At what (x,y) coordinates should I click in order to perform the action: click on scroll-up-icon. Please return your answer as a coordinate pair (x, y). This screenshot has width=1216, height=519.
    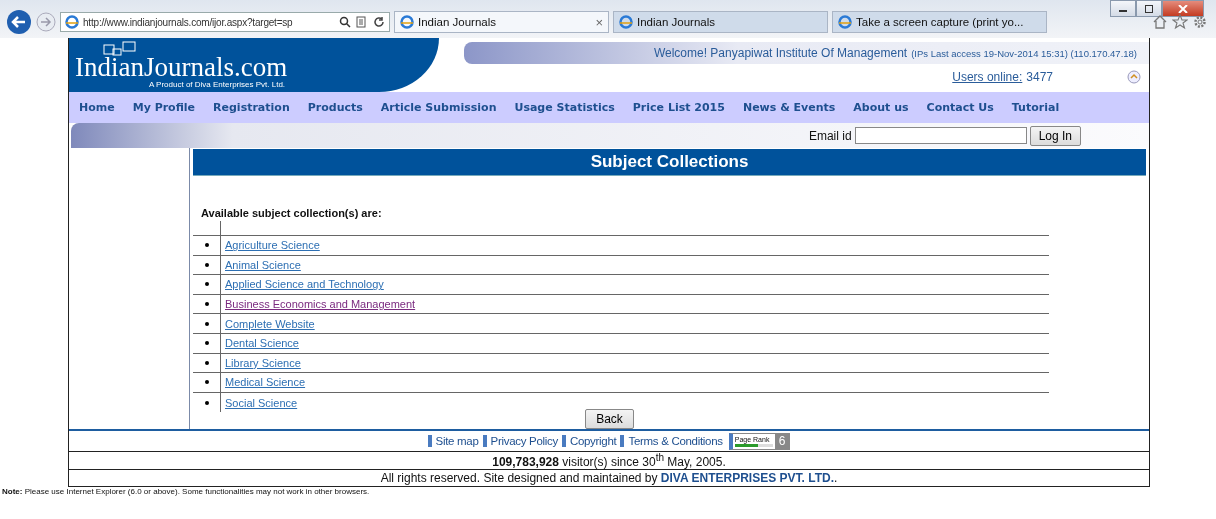
    Looking at the image, I should click on (1134, 77).